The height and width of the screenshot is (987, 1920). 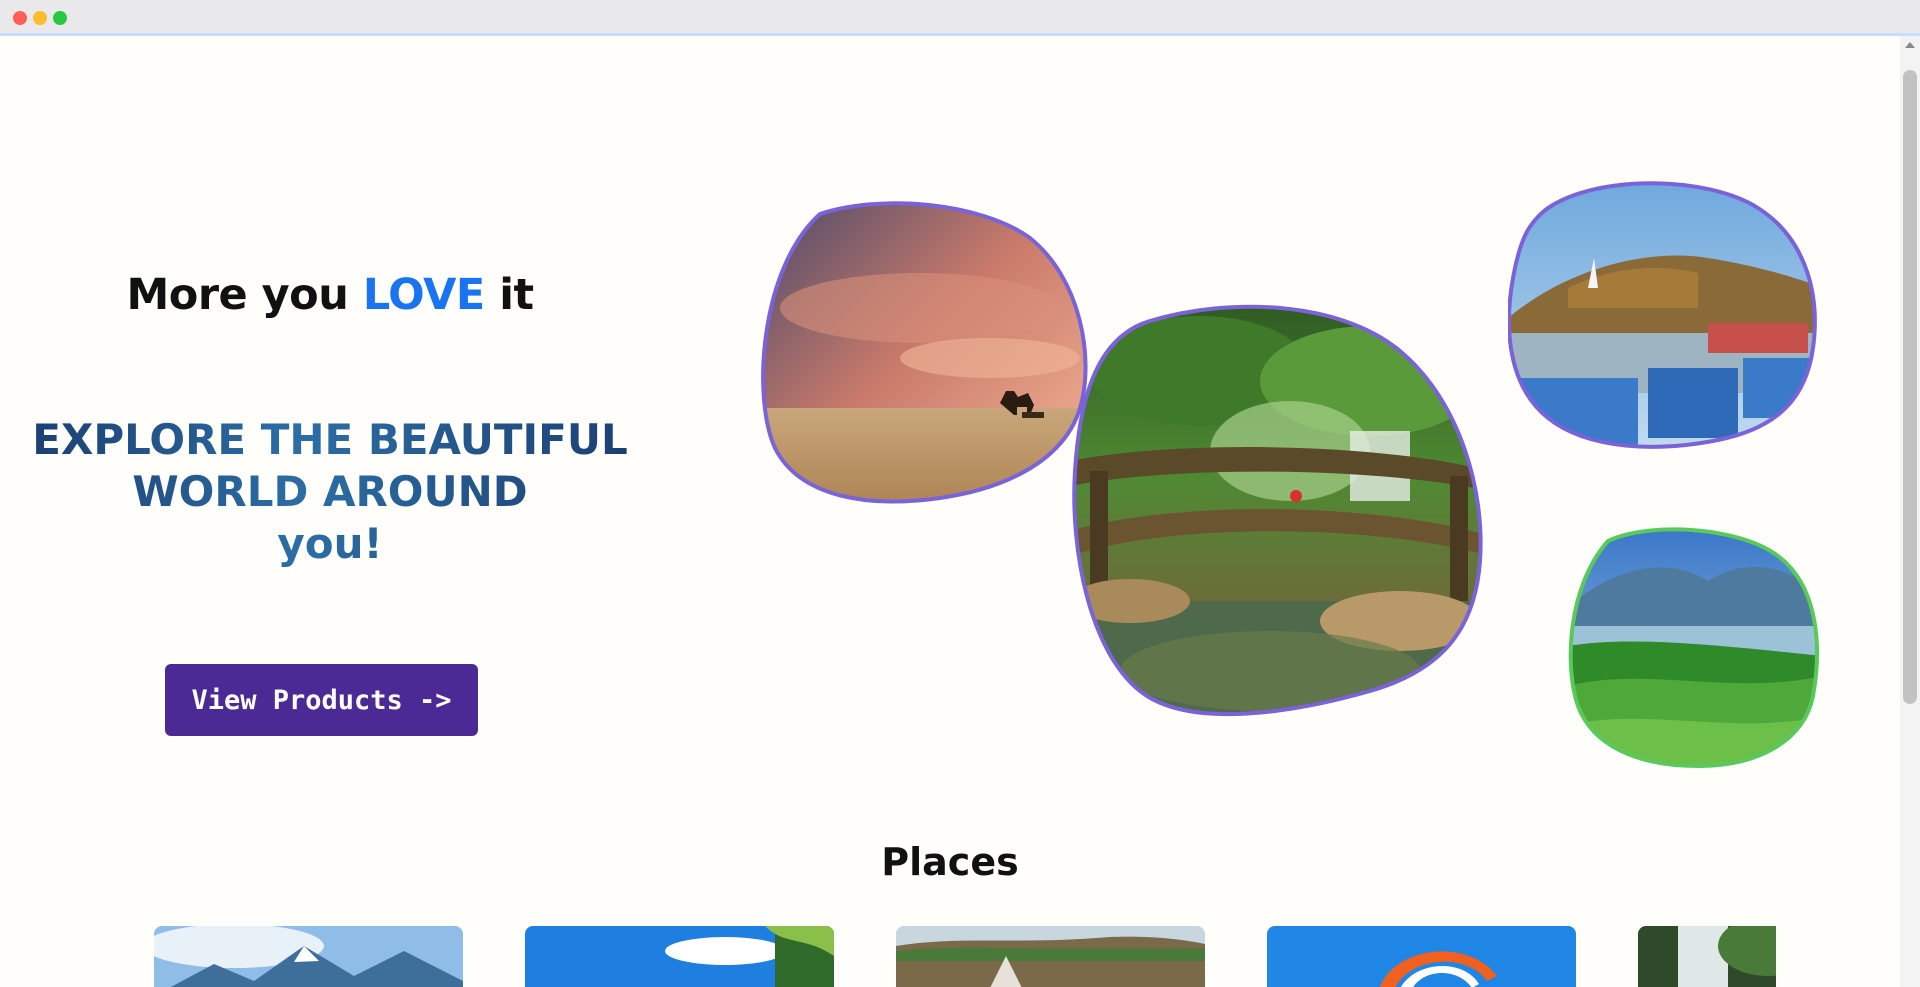 What do you see at coordinates (888, 956) in the screenshot?
I see `places-carousel` at bounding box center [888, 956].